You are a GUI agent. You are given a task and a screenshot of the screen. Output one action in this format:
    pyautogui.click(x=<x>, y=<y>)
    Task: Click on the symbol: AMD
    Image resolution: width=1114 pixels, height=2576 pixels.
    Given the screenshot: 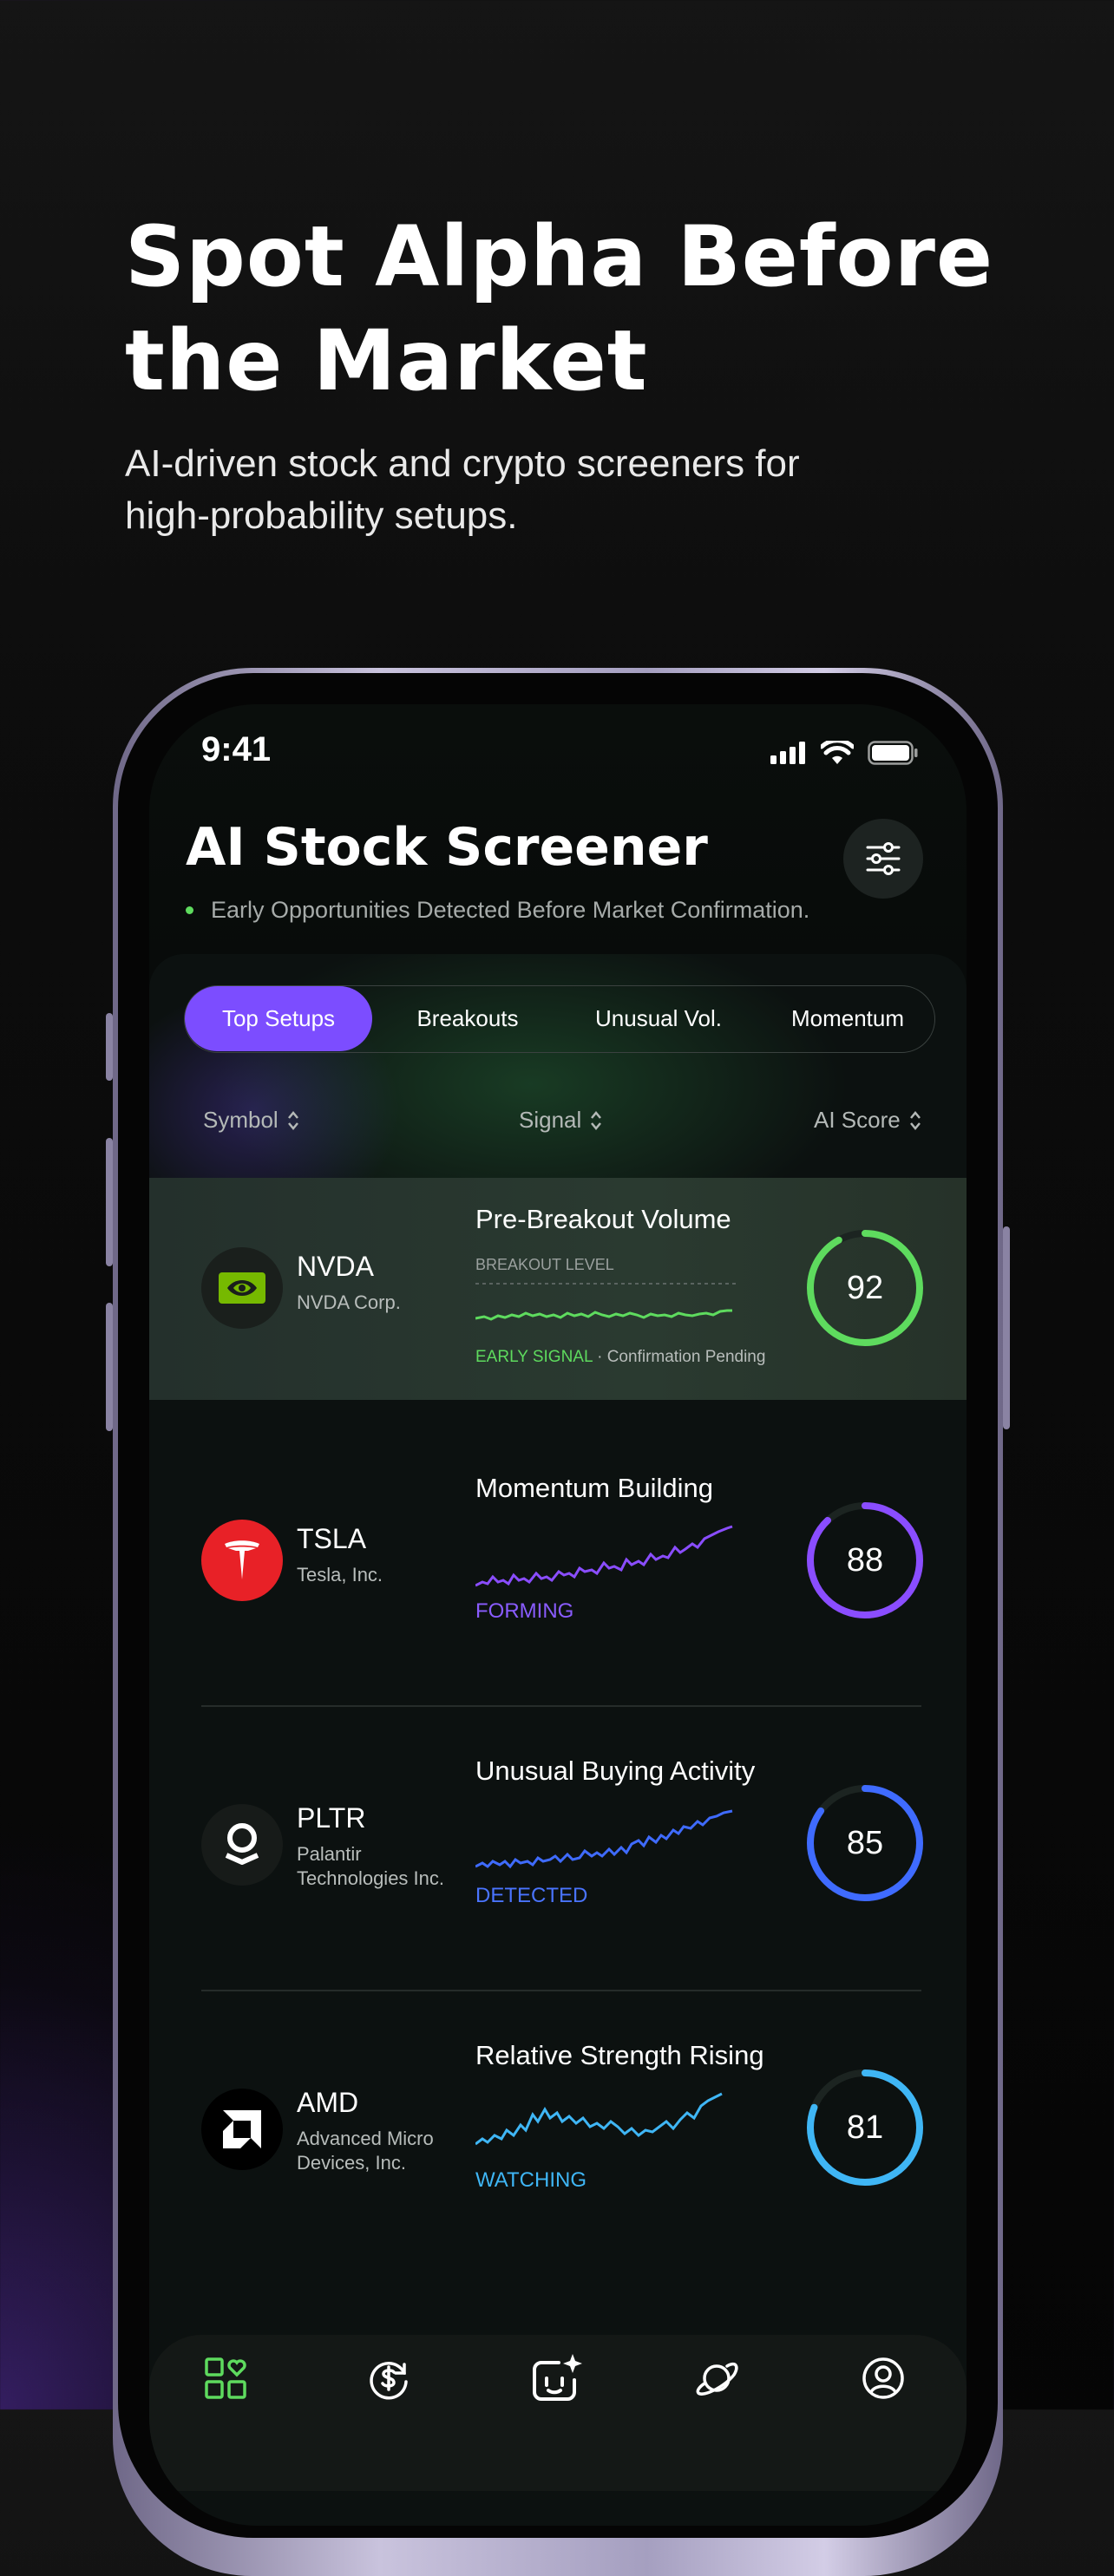 What is the action you would take?
    pyautogui.click(x=328, y=2102)
    